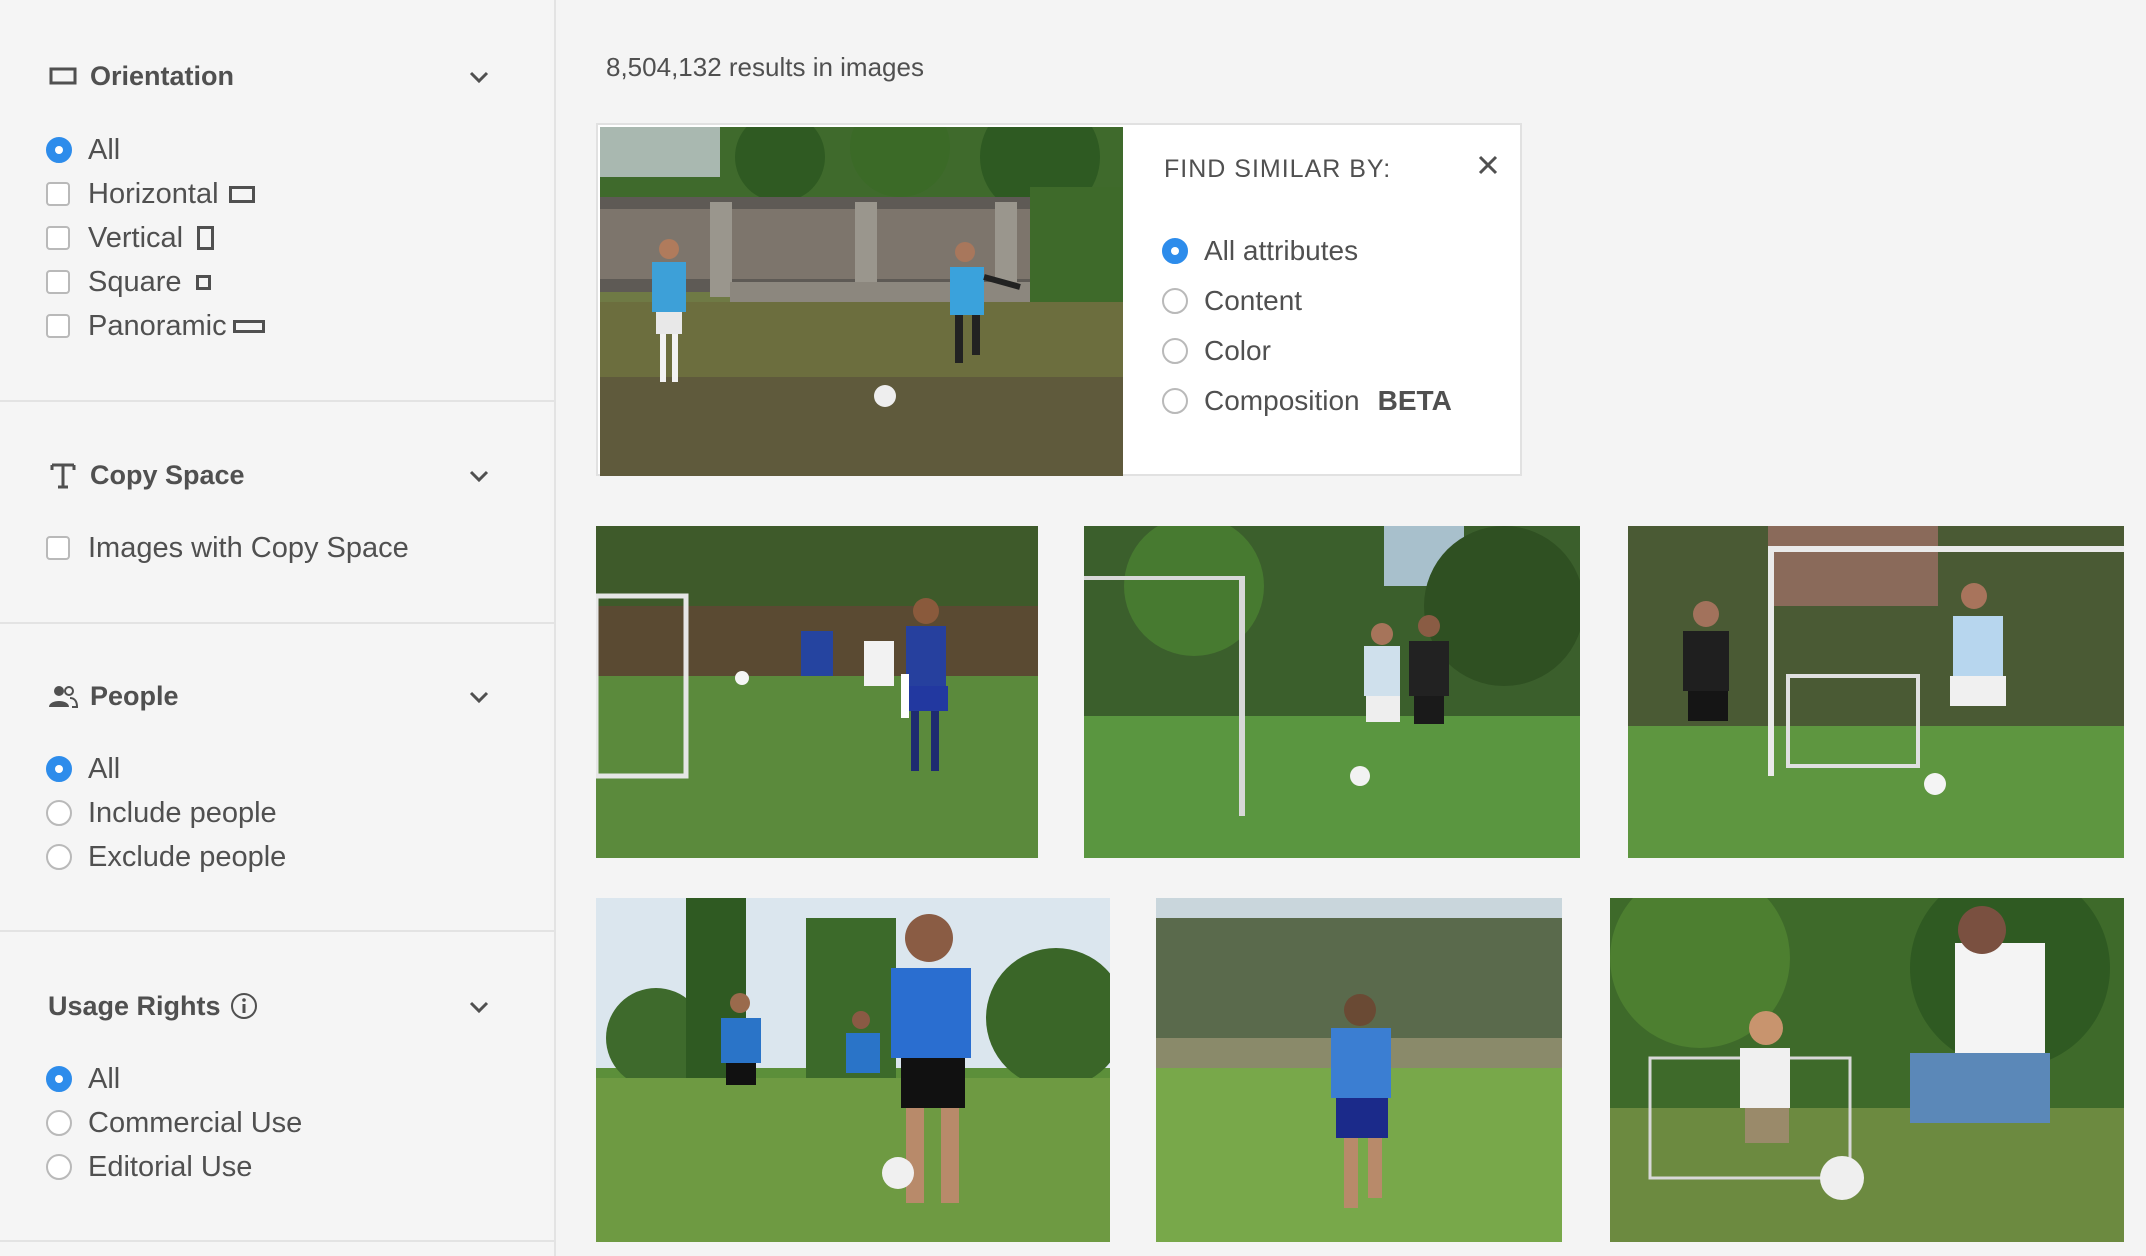  Describe the element at coordinates (765, 67) in the screenshot. I see `results-count: 8,504,132 results in images` at that location.